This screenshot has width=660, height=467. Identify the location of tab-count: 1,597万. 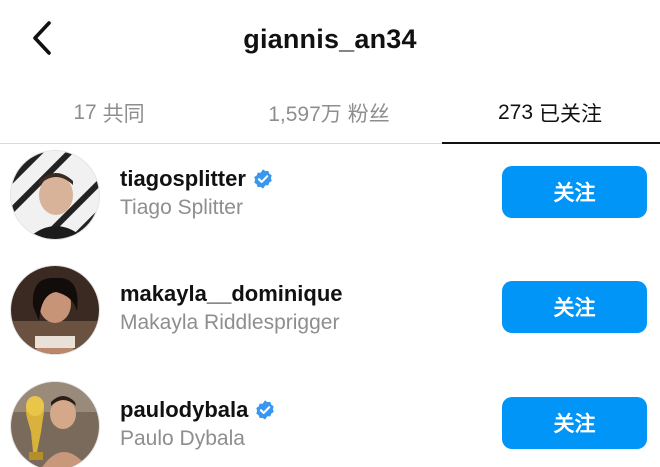
(305, 114).